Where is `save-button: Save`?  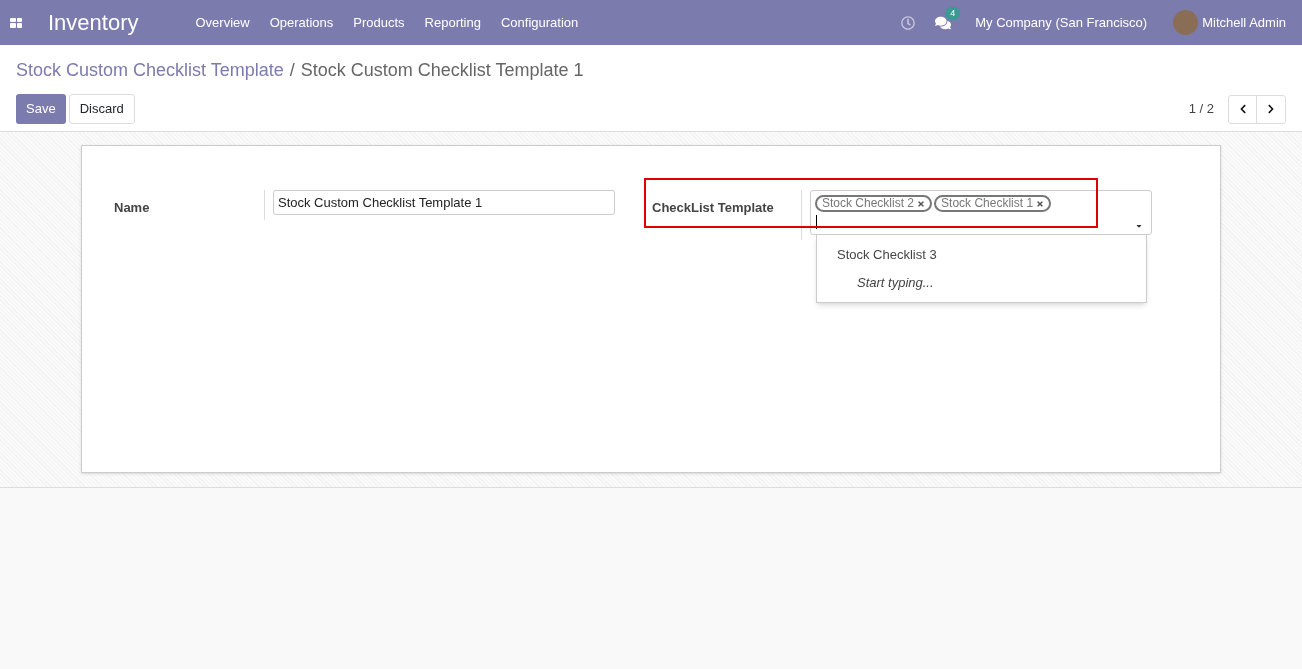 save-button: Save is located at coordinates (41, 109).